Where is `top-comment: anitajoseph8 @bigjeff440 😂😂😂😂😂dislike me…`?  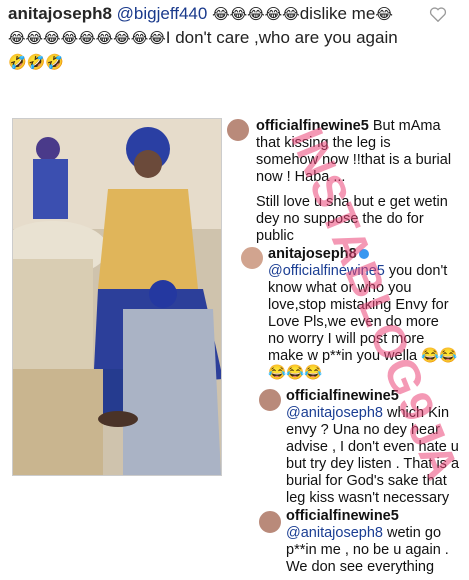
top-comment: anitajoseph8 @bigjeff440 😂😂😂😂😂dislike me… is located at coordinates (218, 38).